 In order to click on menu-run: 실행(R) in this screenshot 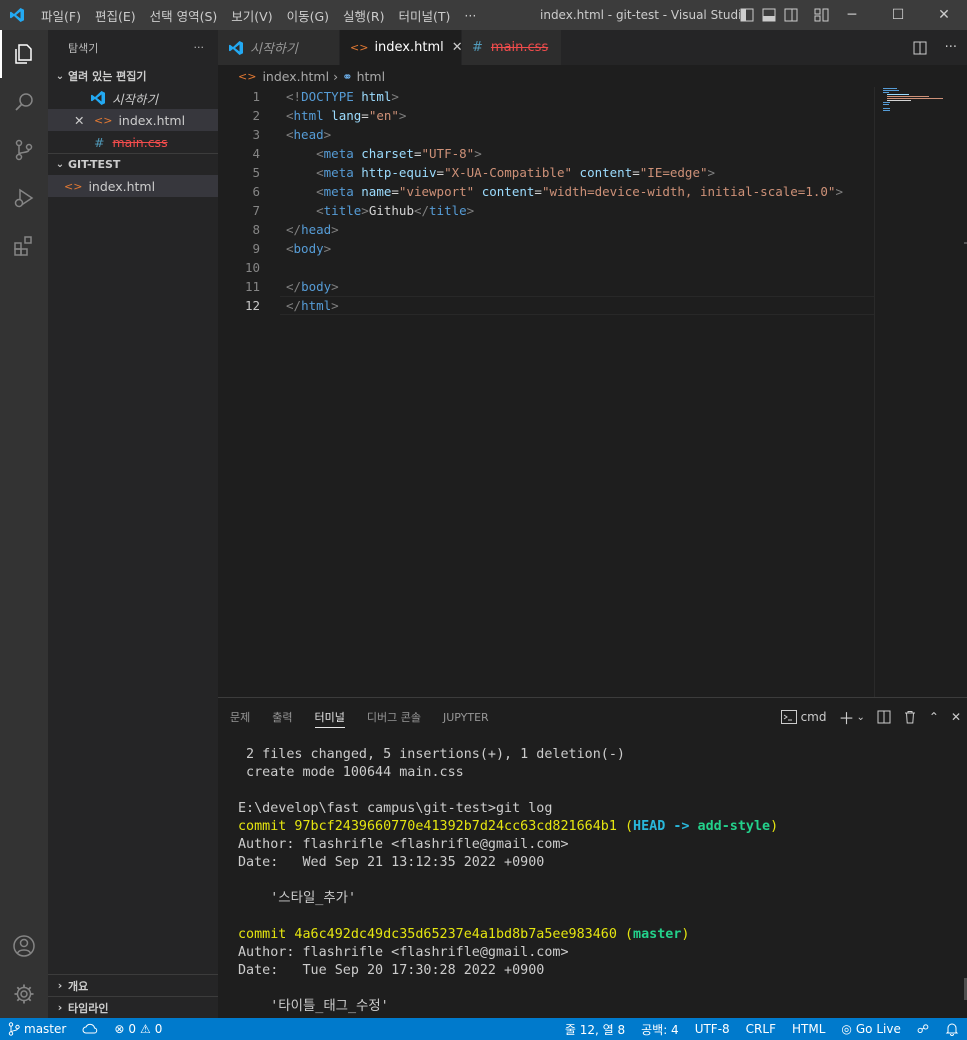, I will do `click(363, 15)`.